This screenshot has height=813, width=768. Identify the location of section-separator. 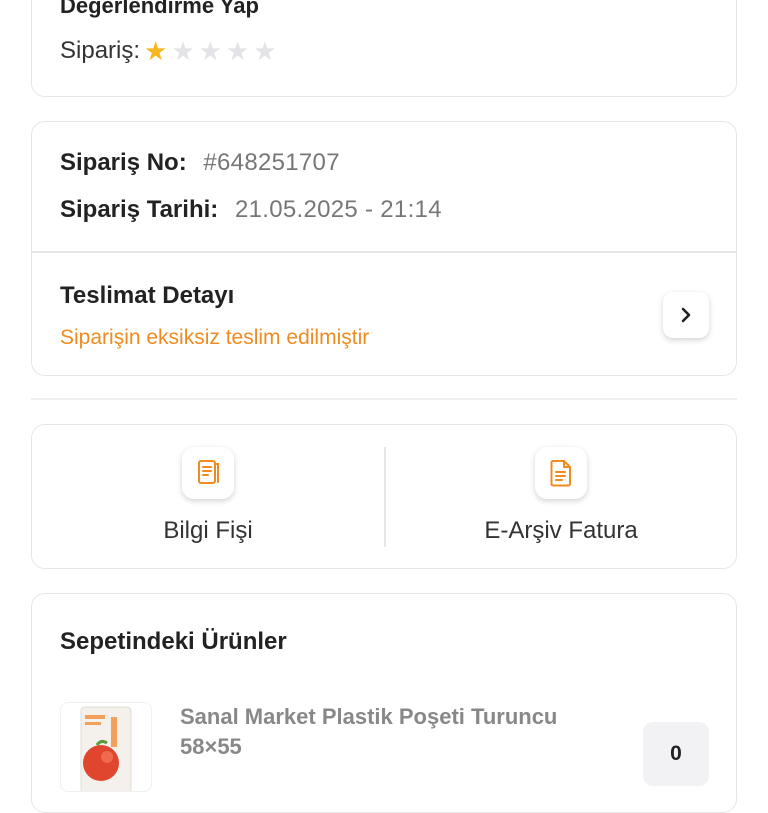
(384, 399).